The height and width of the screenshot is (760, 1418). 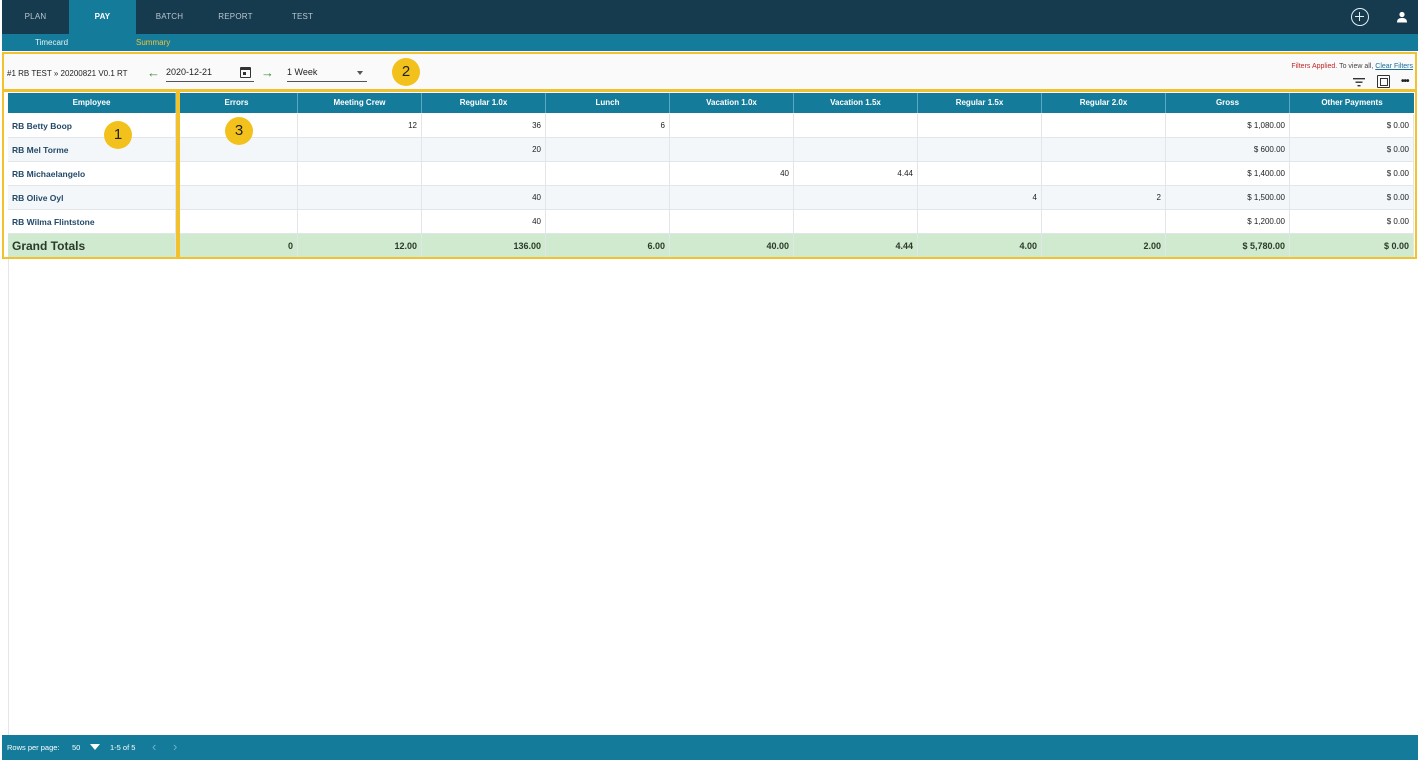 I want to click on filter-icon, so click(x=1359, y=82).